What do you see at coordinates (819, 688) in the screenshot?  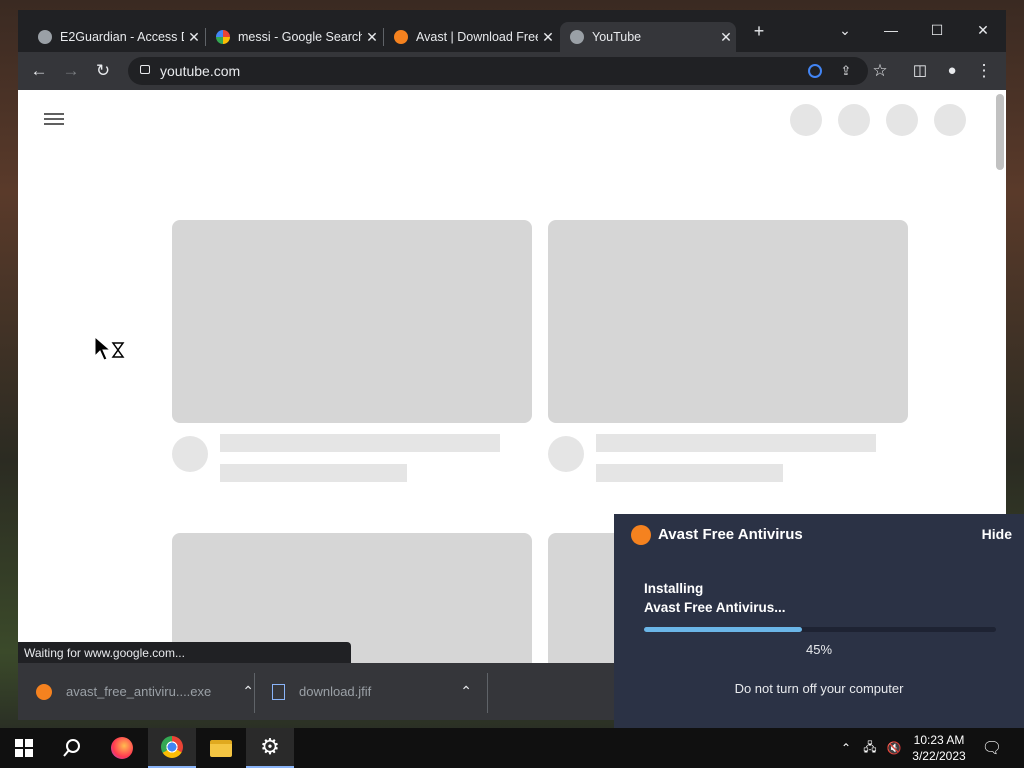 I see `warning-text: Do not turn off your computer` at bounding box center [819, 688].